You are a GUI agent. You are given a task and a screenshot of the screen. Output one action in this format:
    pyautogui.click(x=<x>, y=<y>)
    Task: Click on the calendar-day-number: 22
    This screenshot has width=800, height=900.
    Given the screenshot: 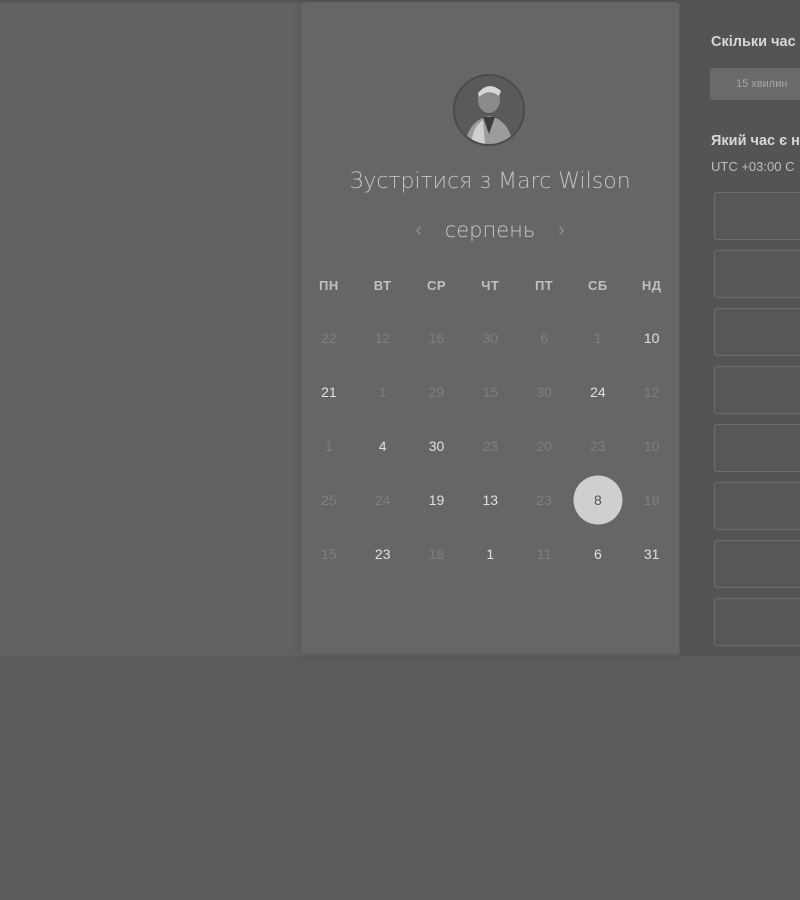 What is the action you would take?
    pyautogui.click(x=329, y=338)
    